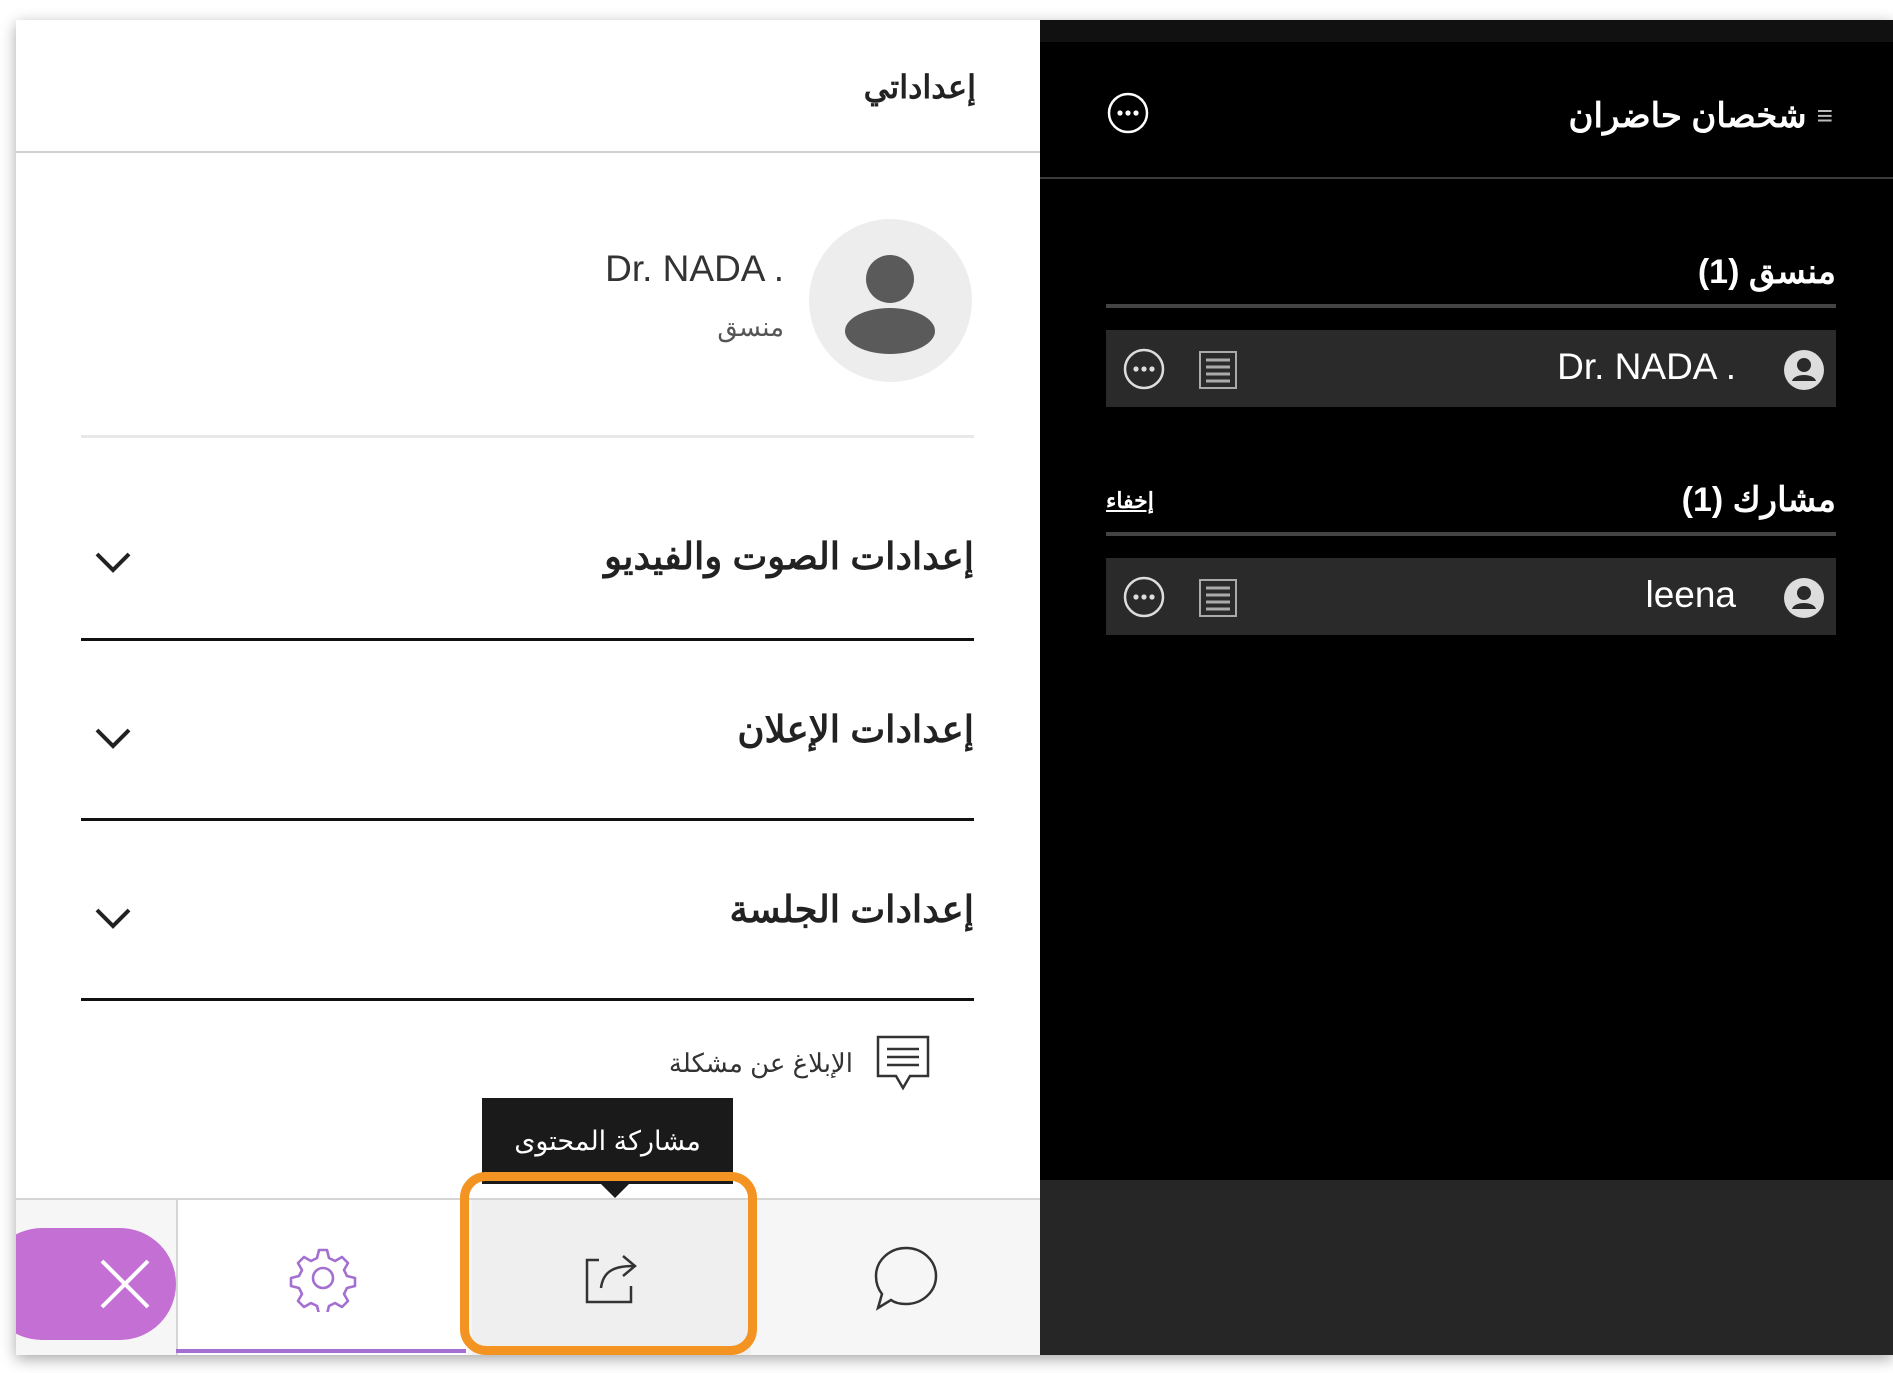 This screenshot has width=1893, height=1373. I want to click on section-label: إعدادات الجلسة, so click(851, 909).